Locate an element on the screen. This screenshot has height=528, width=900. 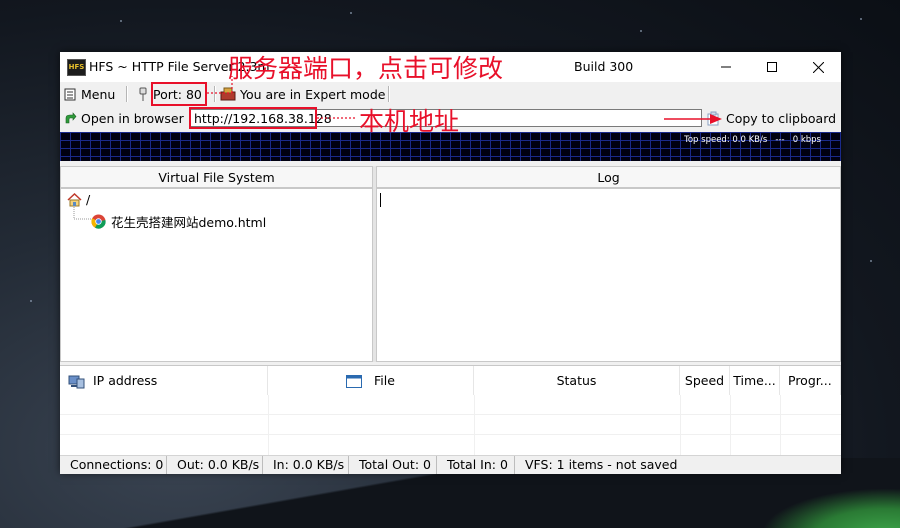
address-annotation: 本机地址 is located at coordinates (409, 121).